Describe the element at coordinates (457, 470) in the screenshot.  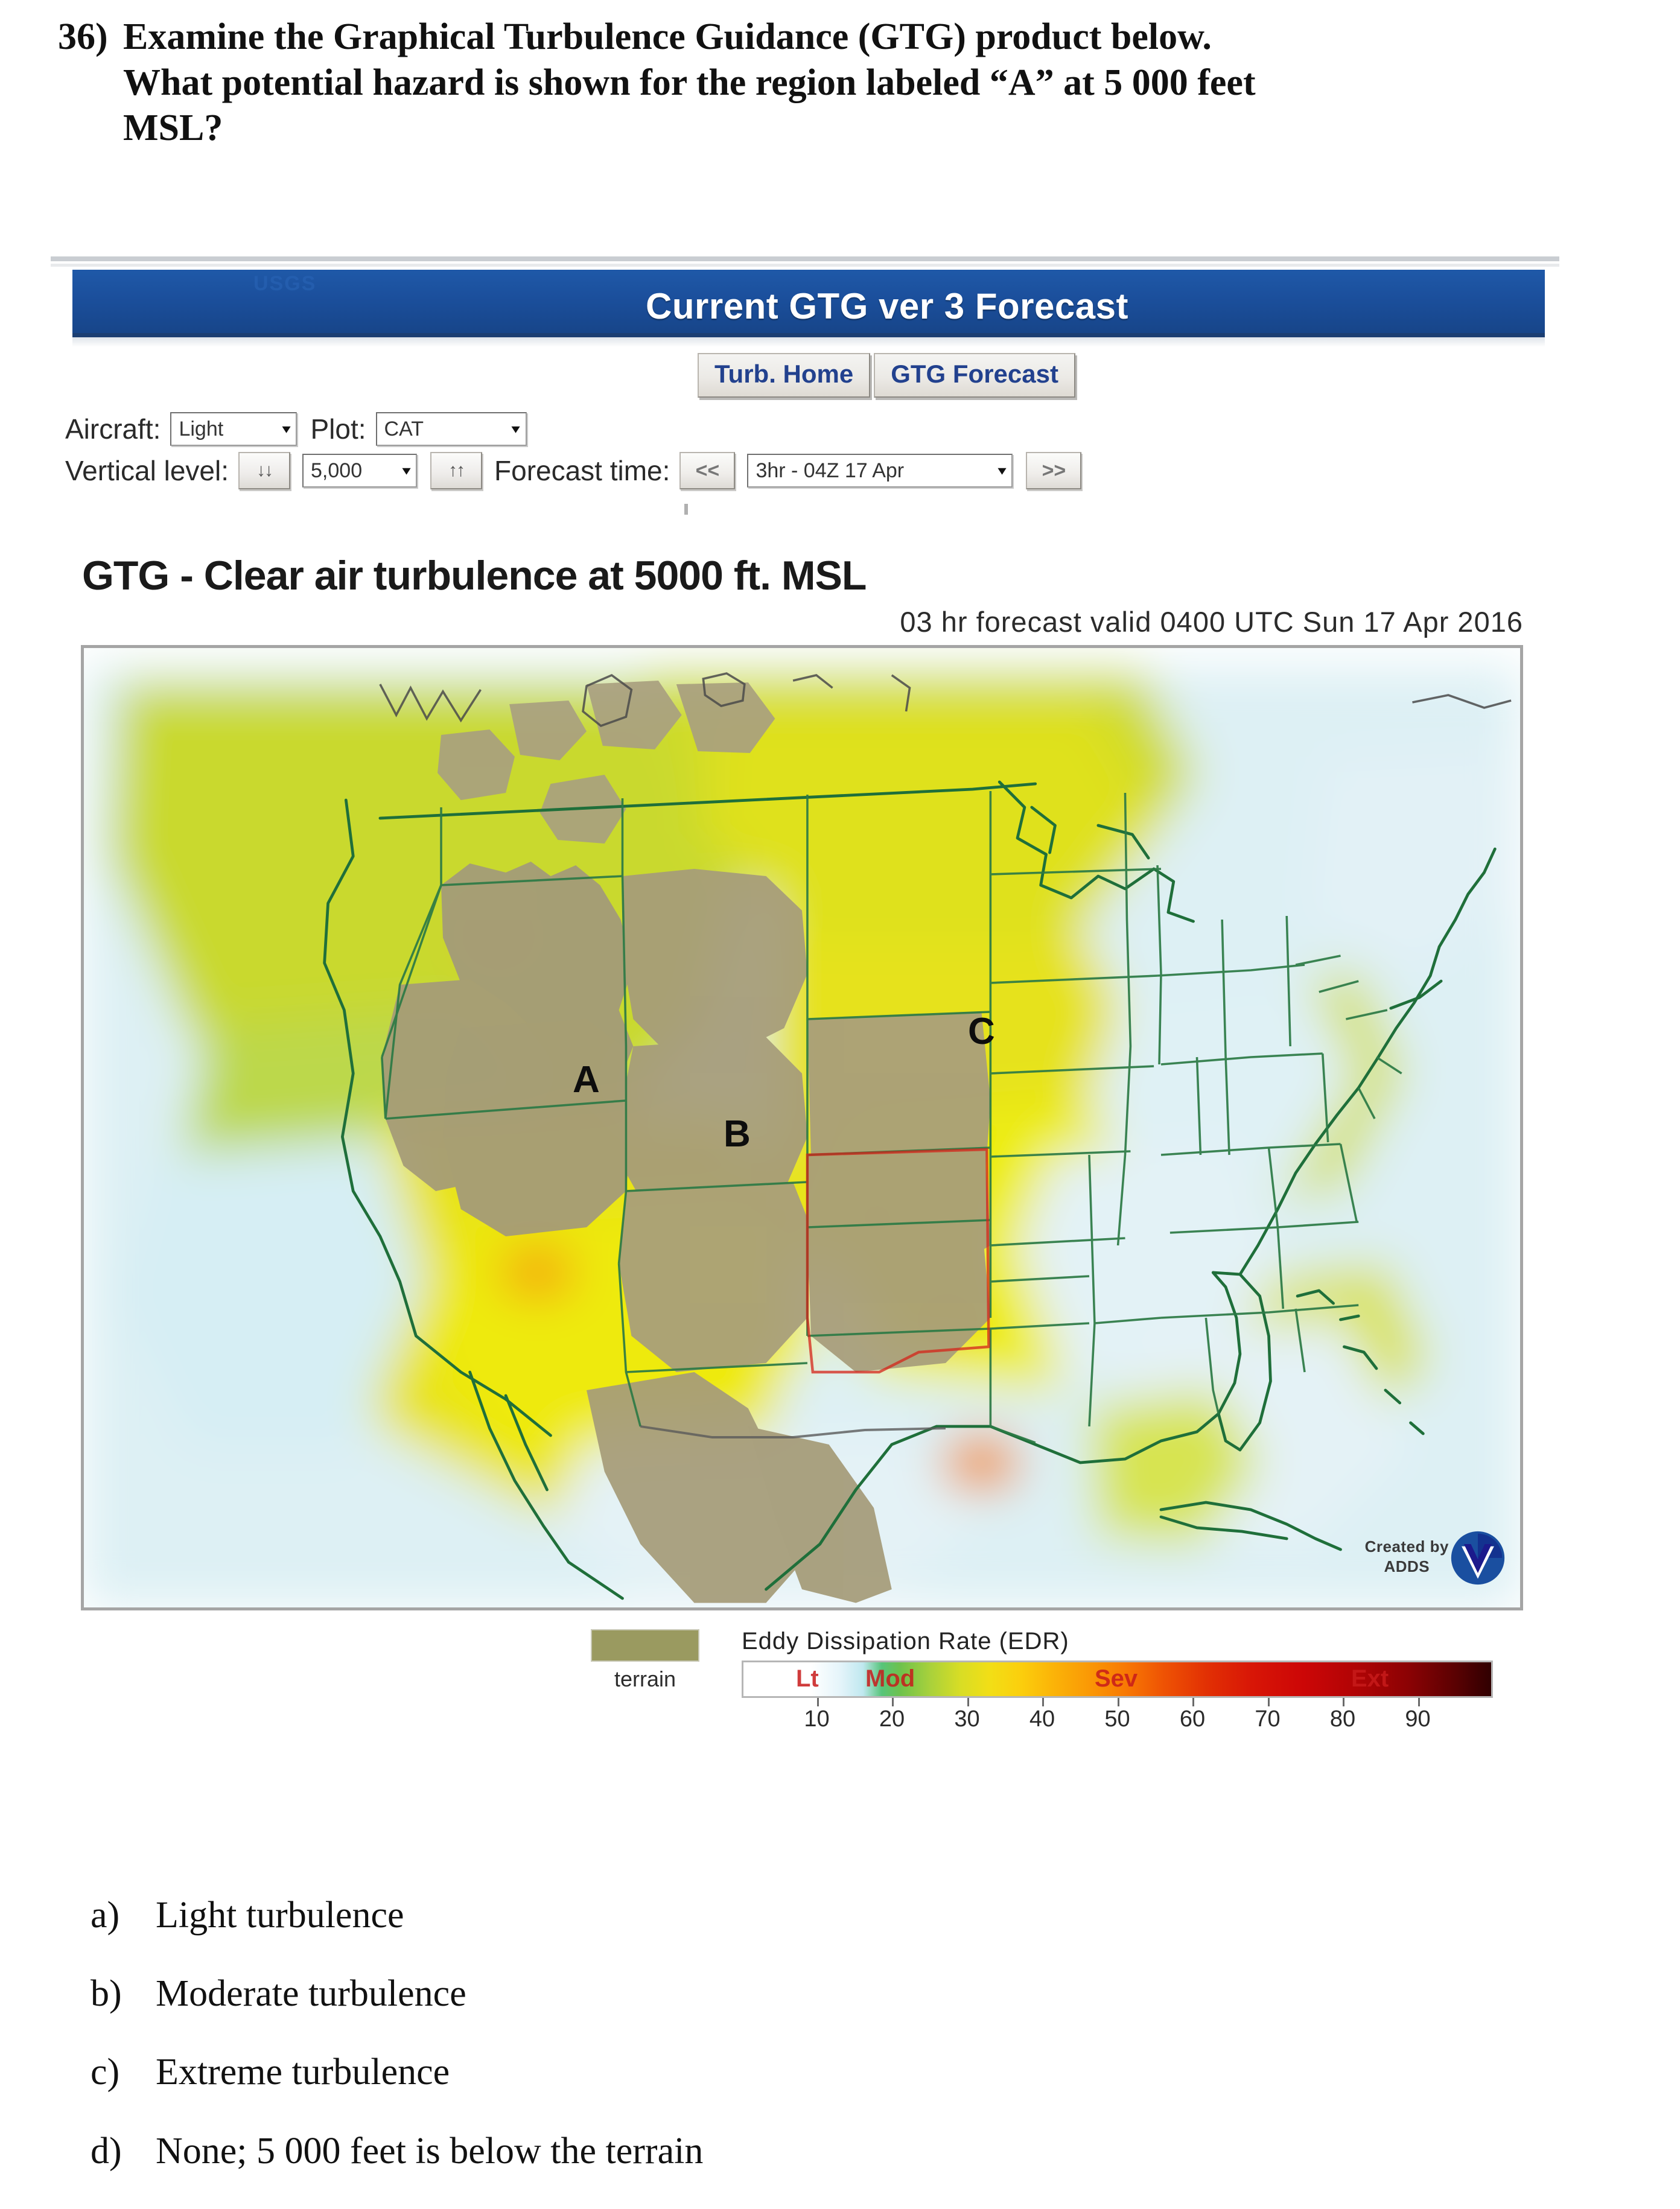
I see `level-increase-button: ↑↑` at that location.